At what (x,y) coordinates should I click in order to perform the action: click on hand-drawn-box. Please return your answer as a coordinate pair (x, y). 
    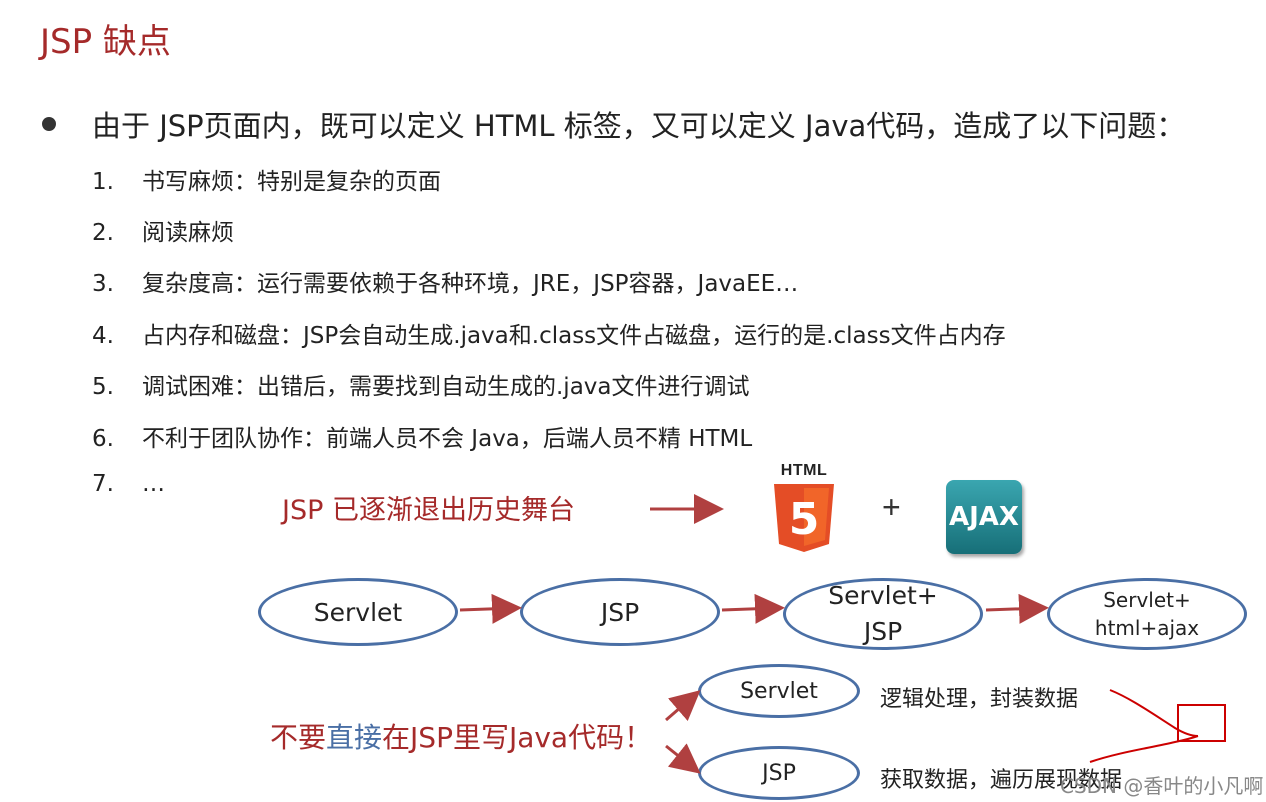
    Looking at the image, I should click on (1201, 723).